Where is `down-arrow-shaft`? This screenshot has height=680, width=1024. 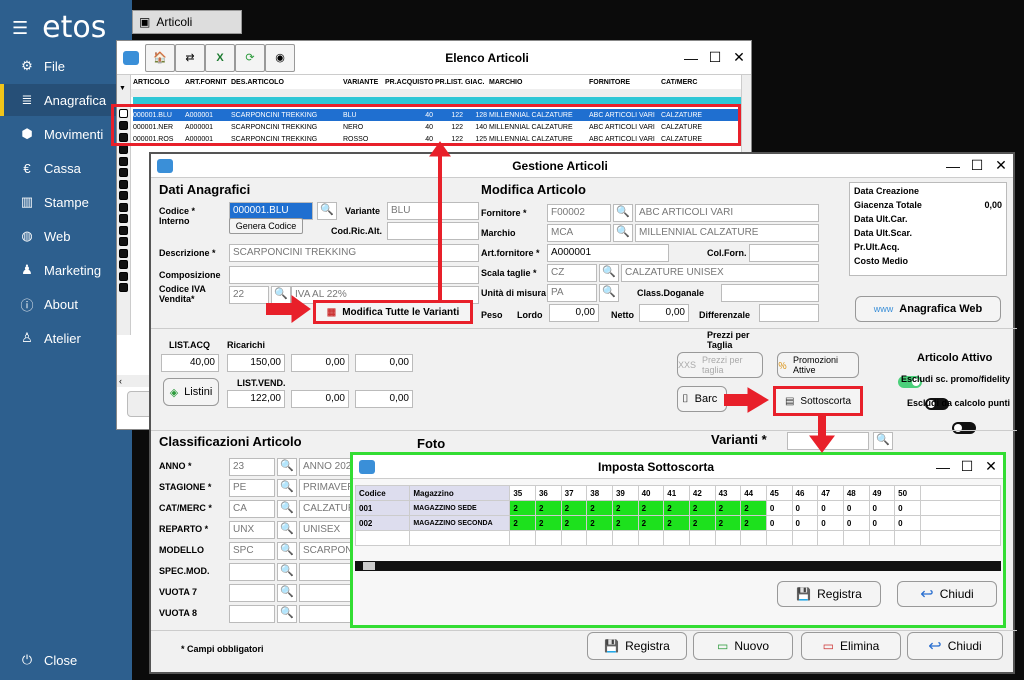 down-arrow-shaft is located at coordinates (822, 427).